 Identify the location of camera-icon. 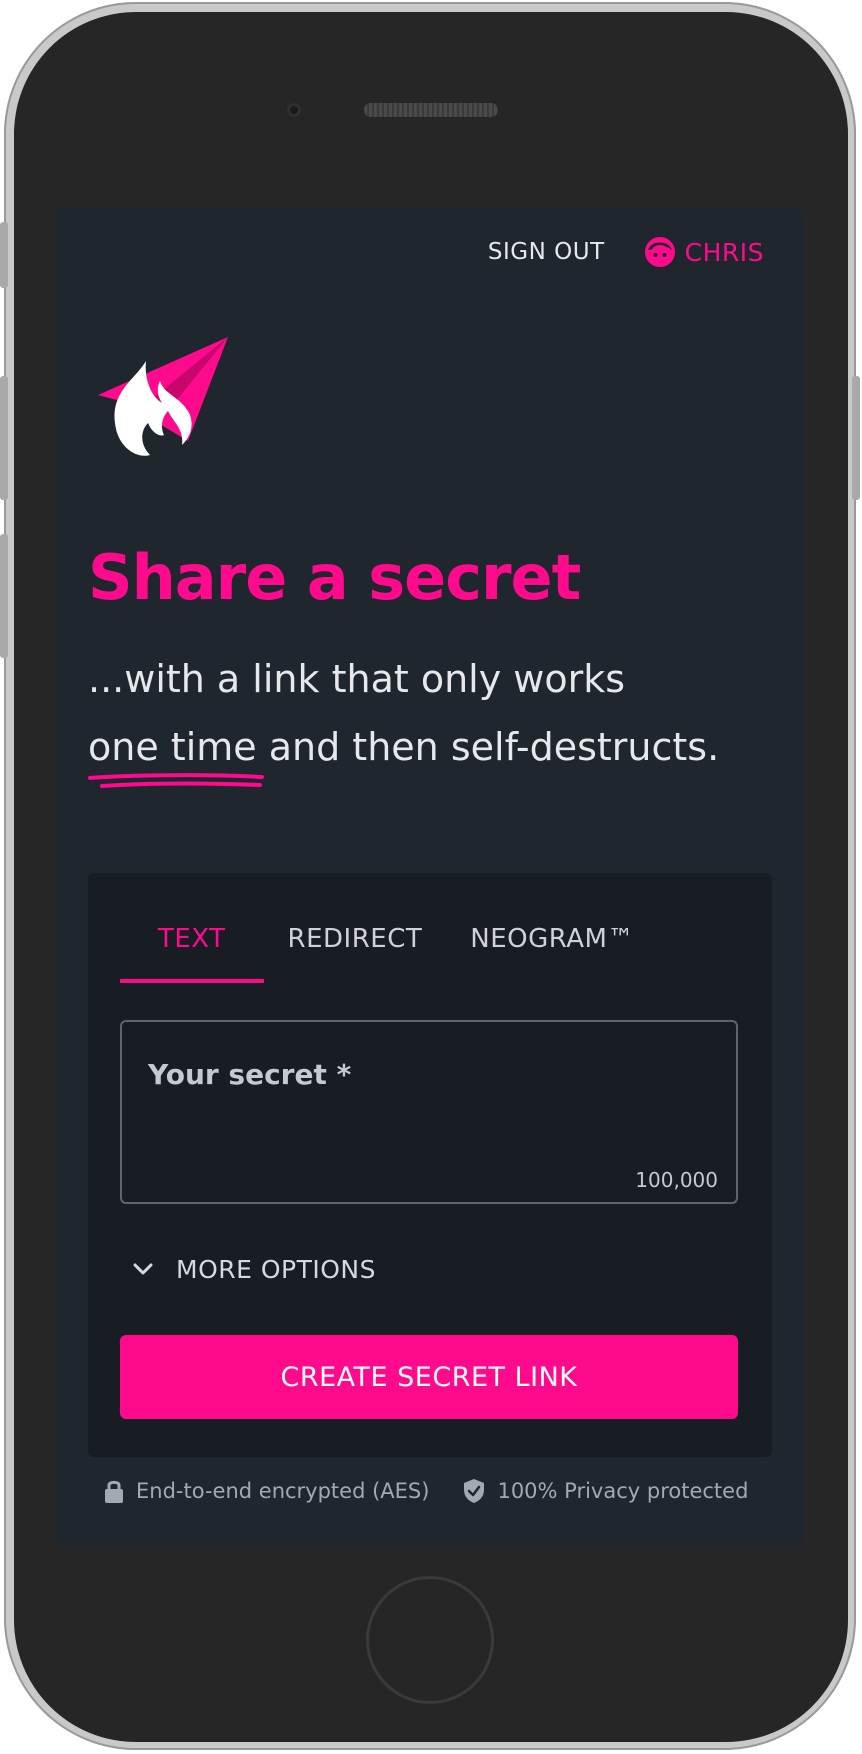
(294, 110).